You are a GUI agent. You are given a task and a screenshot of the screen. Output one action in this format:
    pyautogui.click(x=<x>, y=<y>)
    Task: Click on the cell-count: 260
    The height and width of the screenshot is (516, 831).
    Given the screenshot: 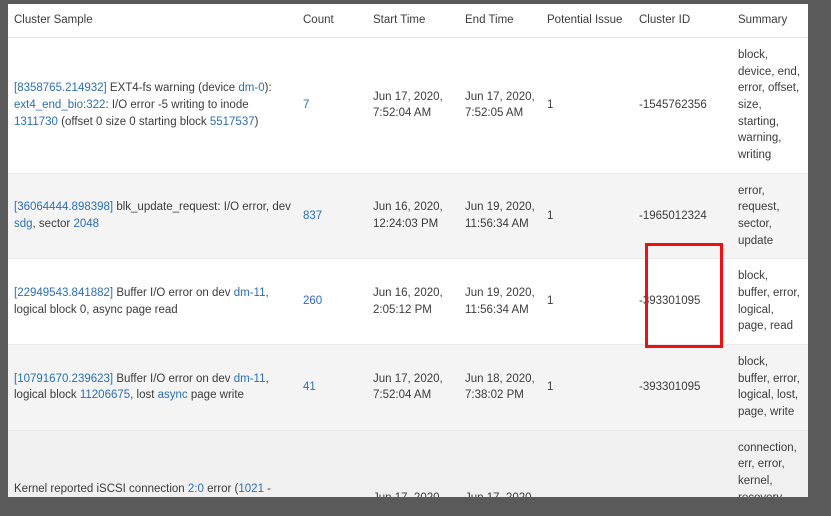 What is the action you would take?
    pyautogui.click(x=332, y=302)
    